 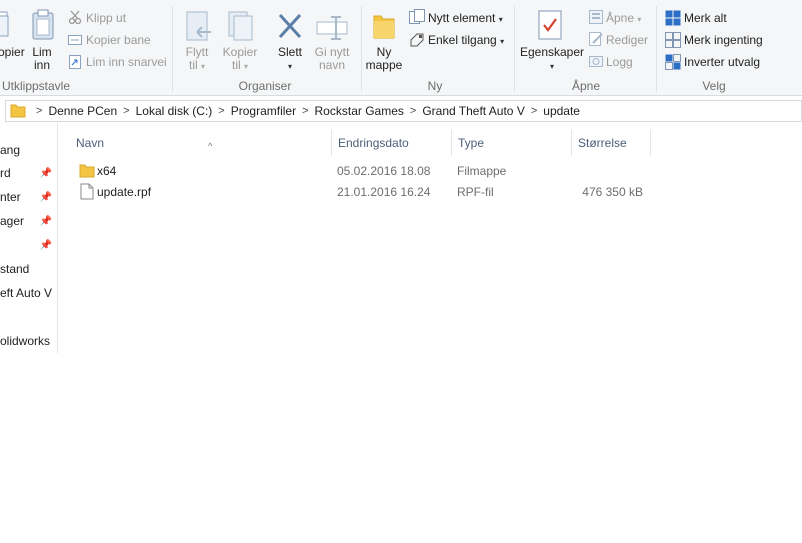 I want to click on copy-icon, so click(x=6, y=26).